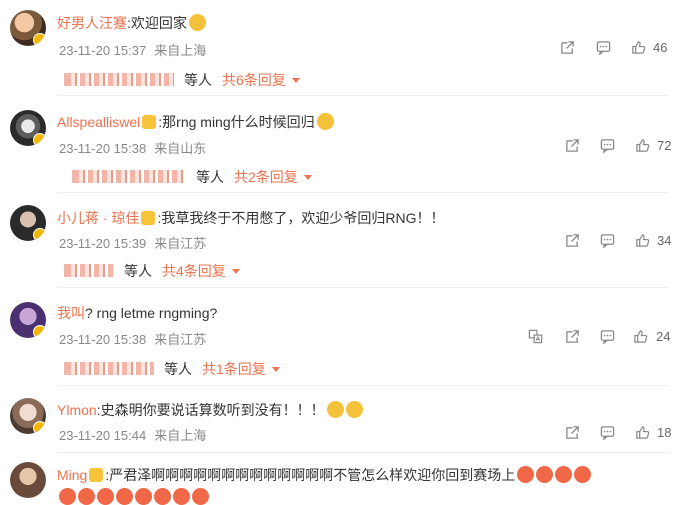  Describe the element at coordinates (599, 337) in the screenshot. I see `comment-actions: 24` at that location.